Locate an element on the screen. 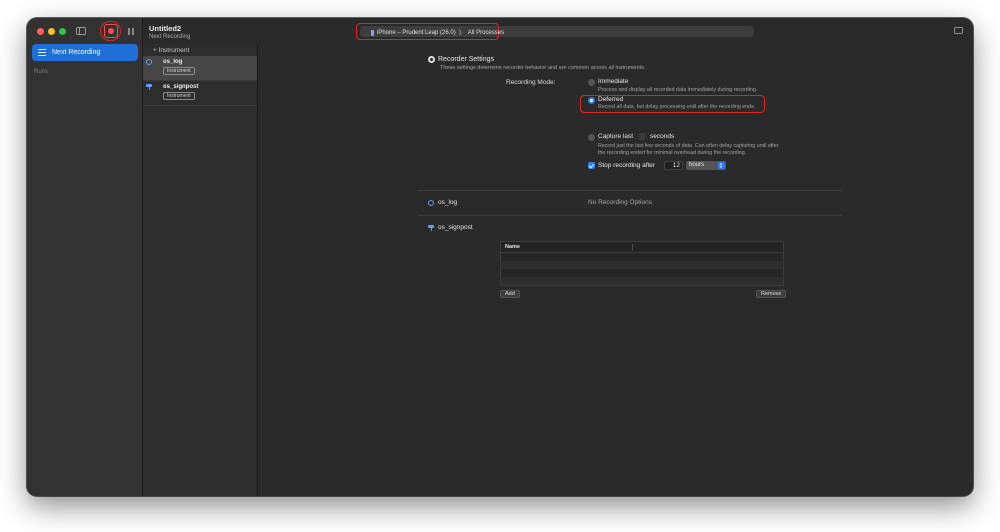 The width and height of the screenshot is (1000, 532). window-title: Untitled2 is located at coordinates (165, 28).